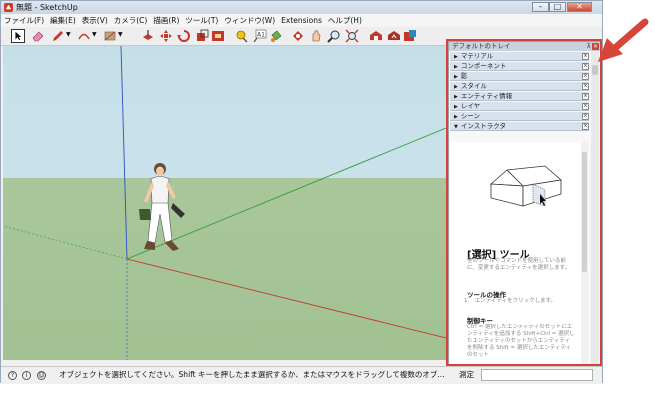  What do you see at coordinates (276, 36) in the screenshot?
I see `paint-bucket-icon` at bounding box center [276, 36].